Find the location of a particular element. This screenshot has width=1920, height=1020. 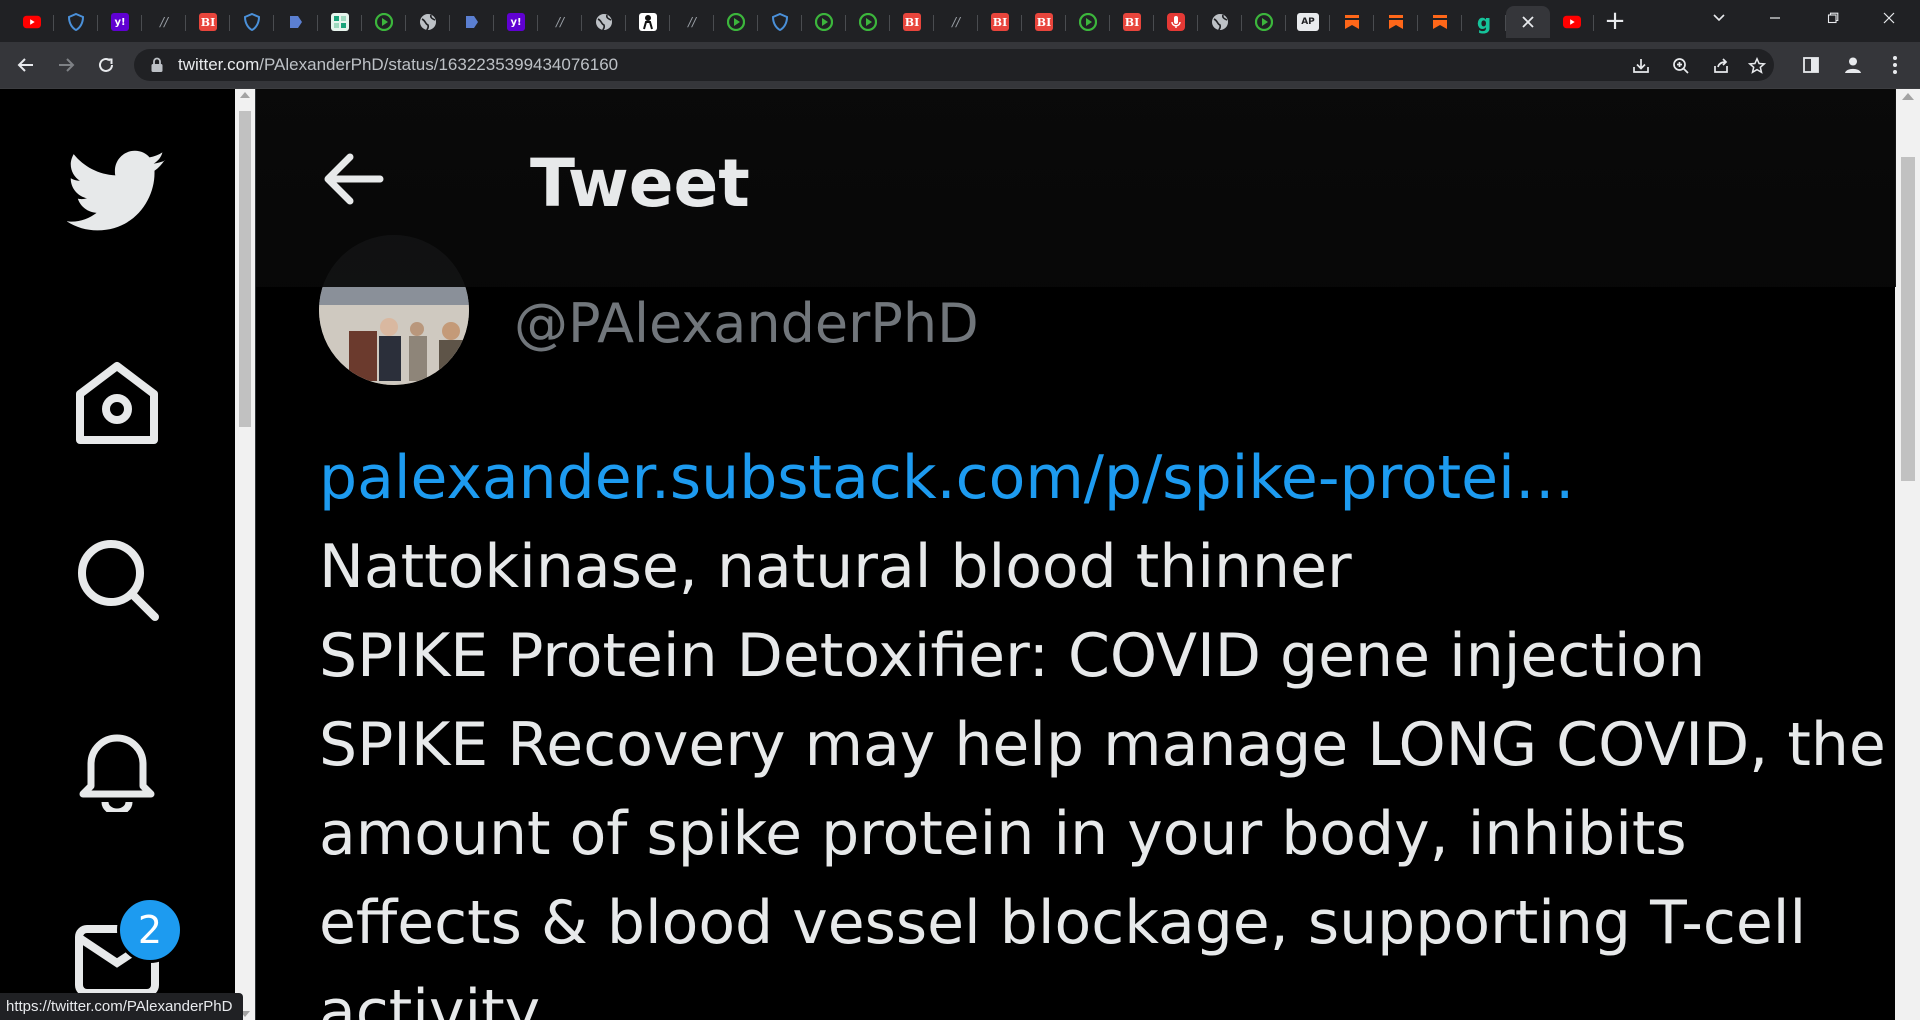

profile-icon is located at coordinates (1853, 65).